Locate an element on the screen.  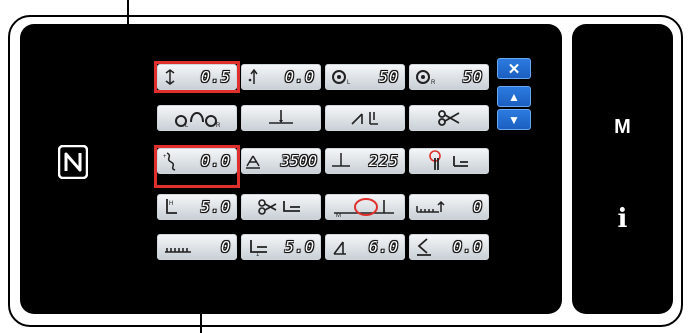
bobbin-left-value: 50 is located at coordinates (388, 77).